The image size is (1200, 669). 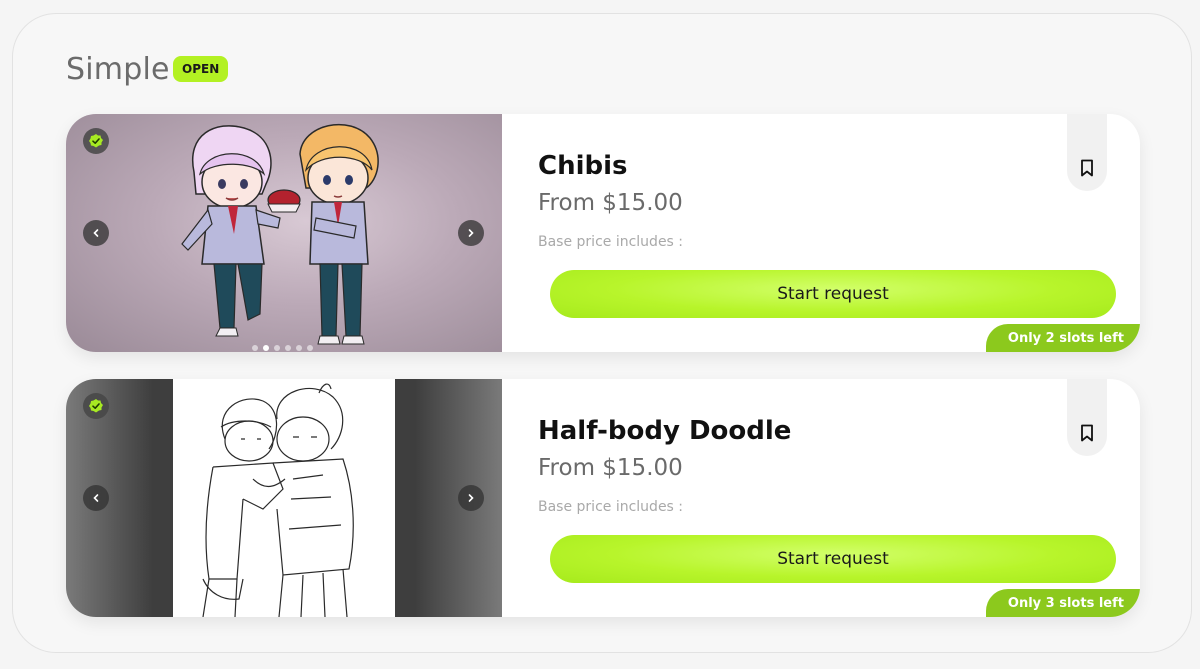 I want to click on carousel-dots, so click(x=282, y=348).